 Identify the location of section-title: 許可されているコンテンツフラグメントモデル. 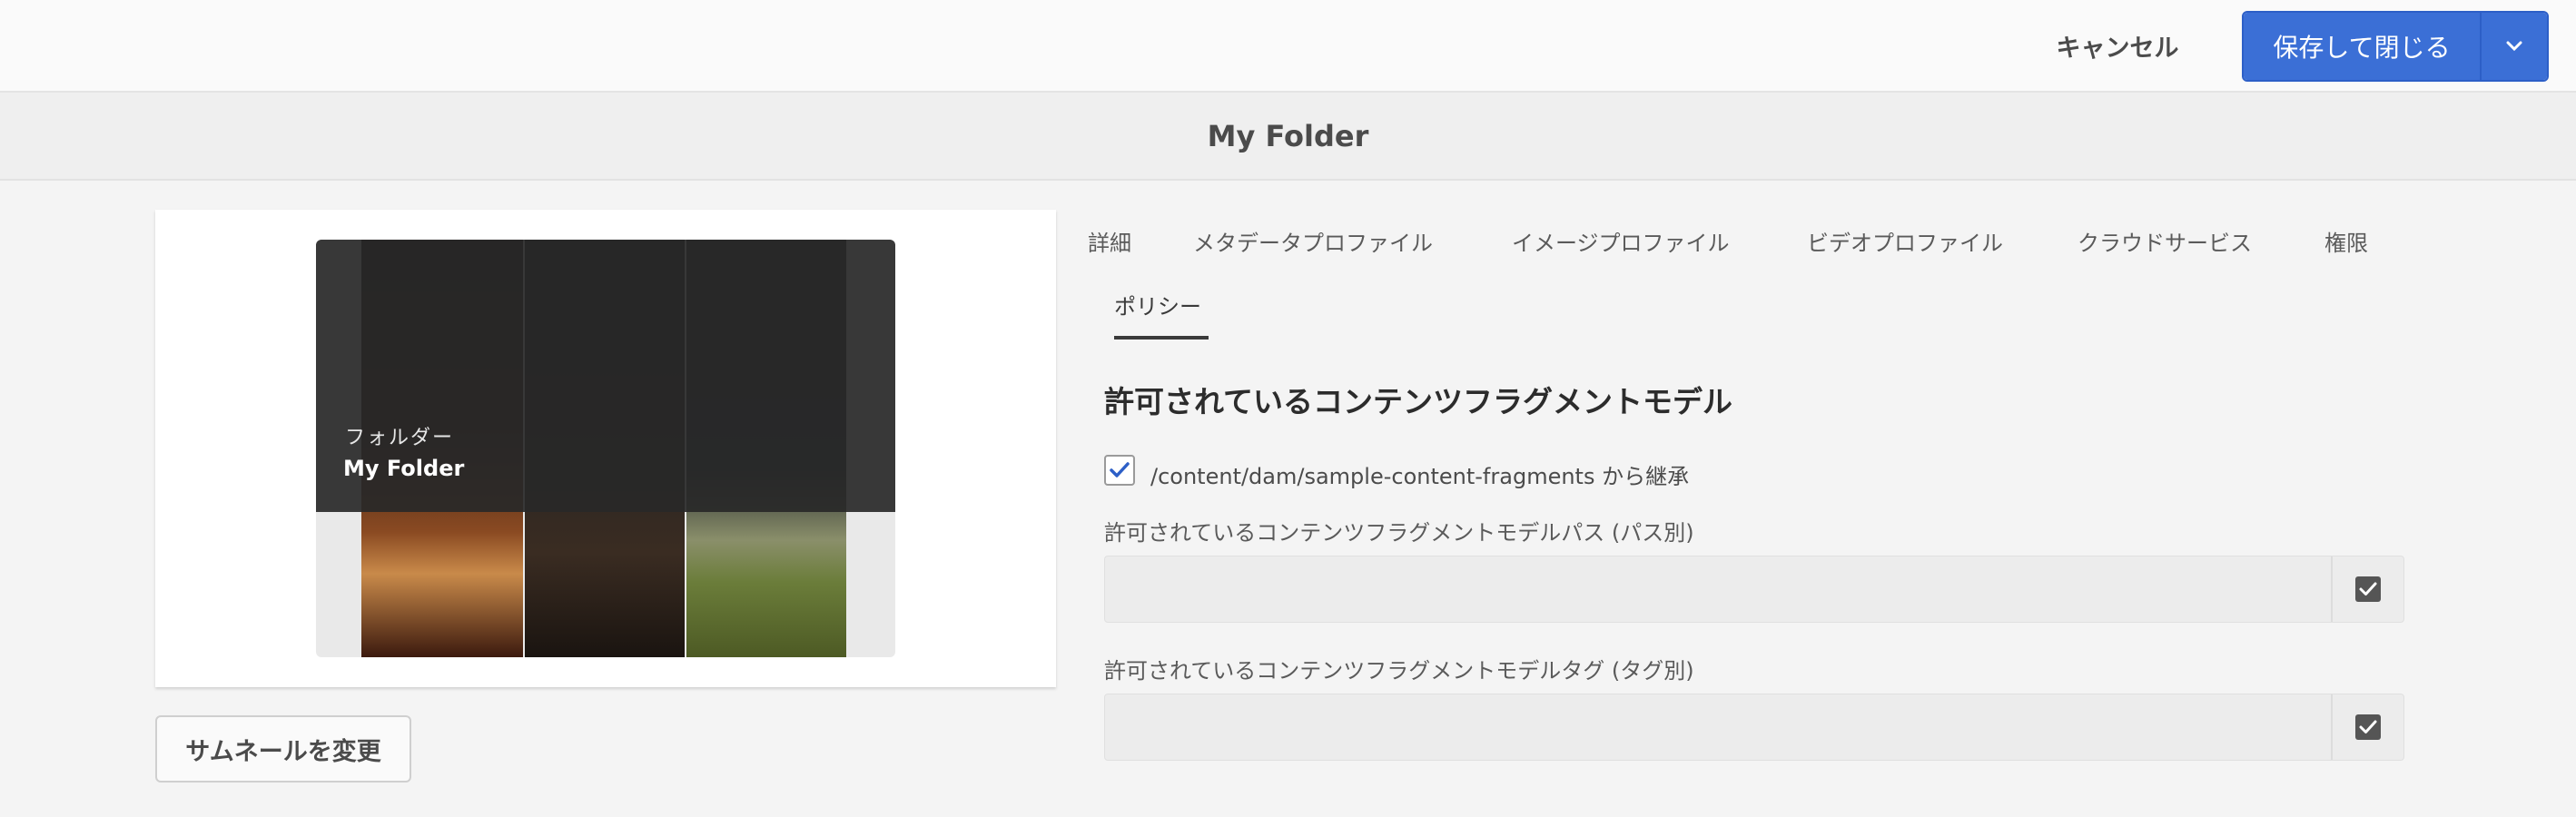
(1418, 401).